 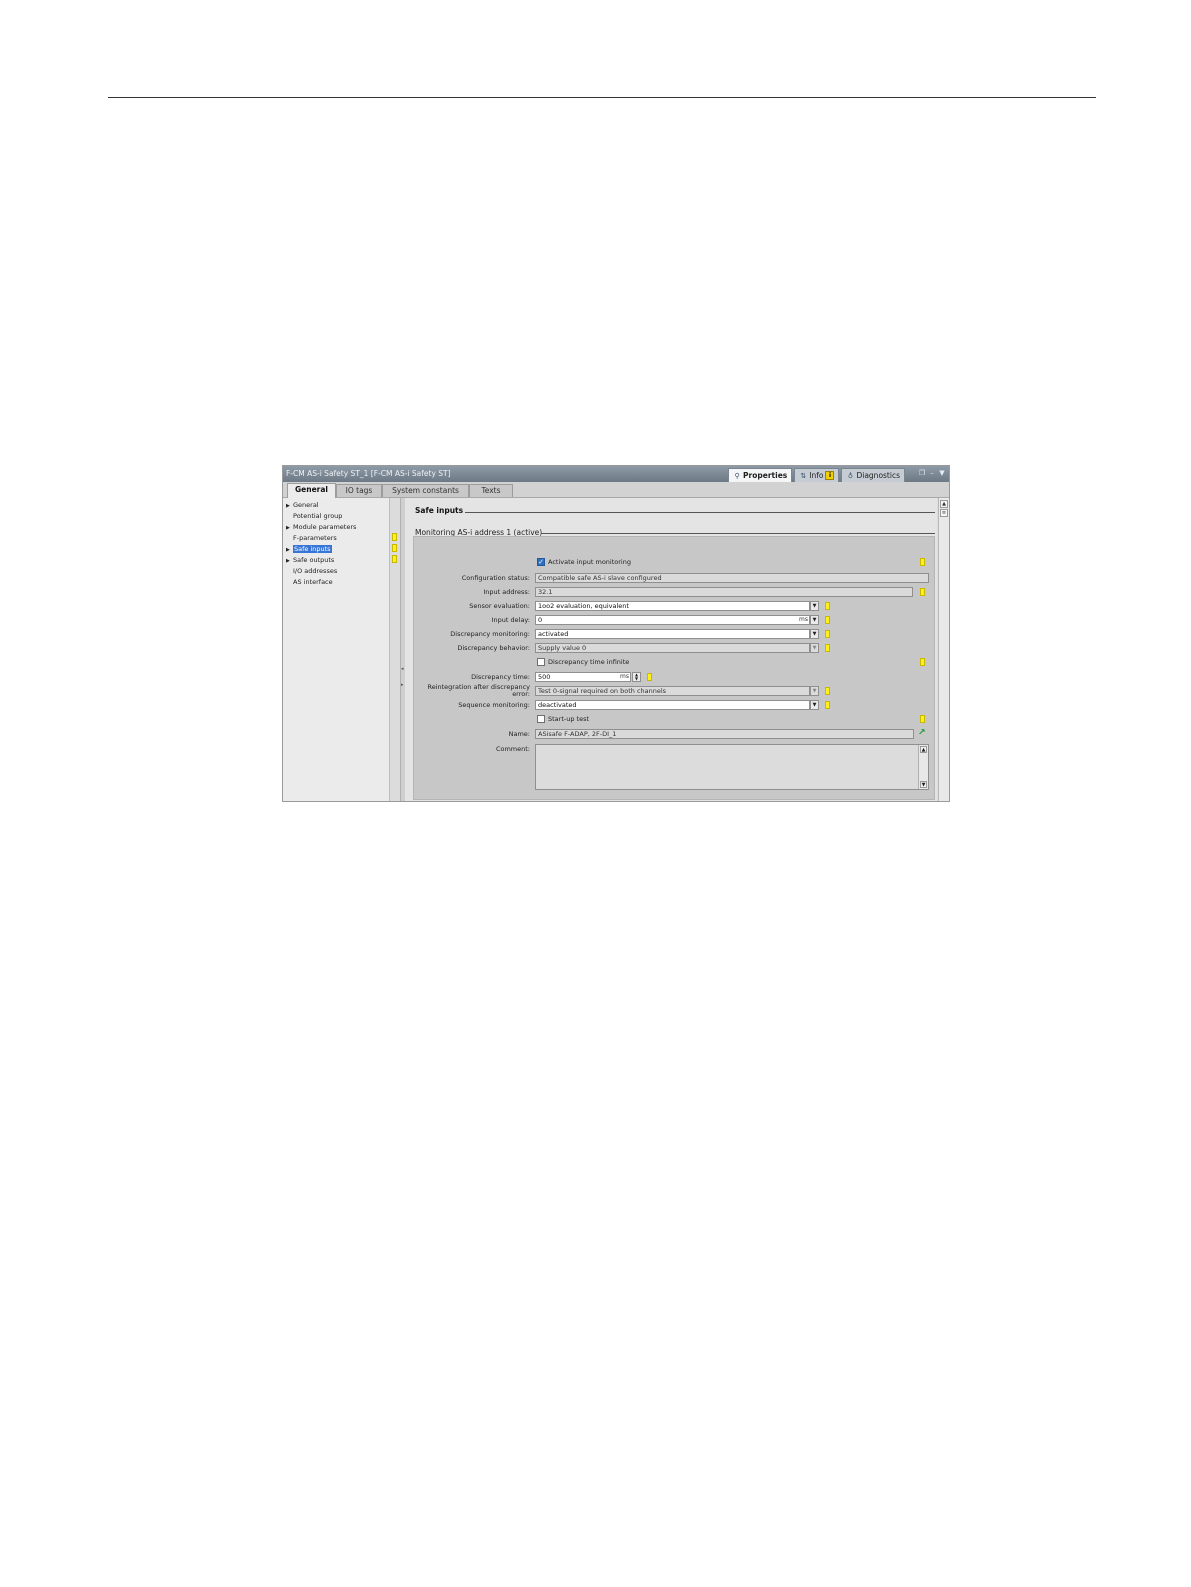 I want to click on input-delay-select: 0 ms, so click(x=672, y=620).